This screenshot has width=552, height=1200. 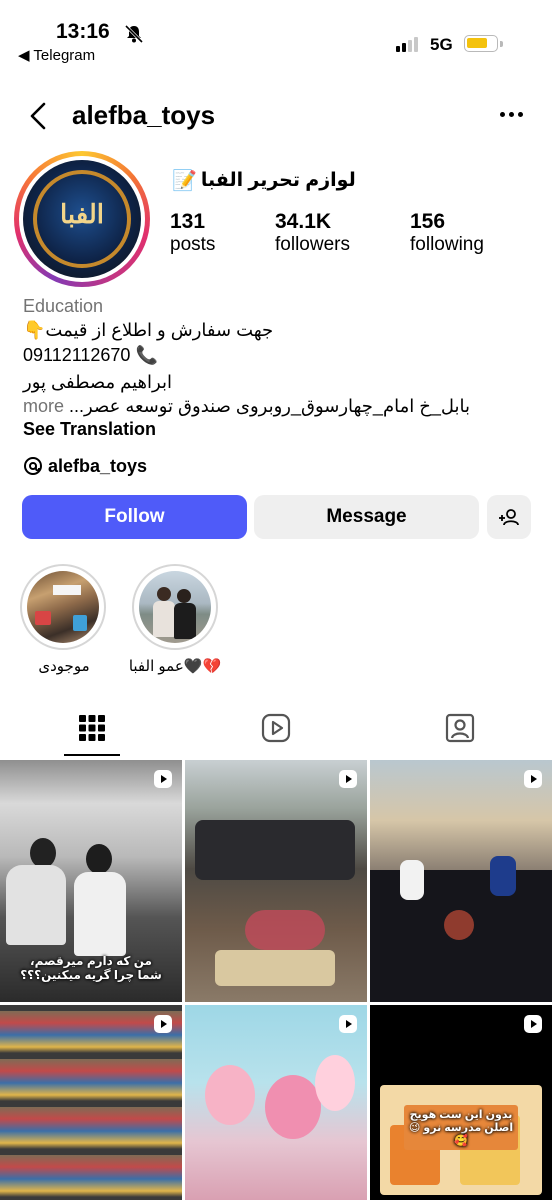 What do you see at coordinates (193, 232) in the screenshot?
I see `stat-posts: 131 posts` at bounding box center [193, 232].